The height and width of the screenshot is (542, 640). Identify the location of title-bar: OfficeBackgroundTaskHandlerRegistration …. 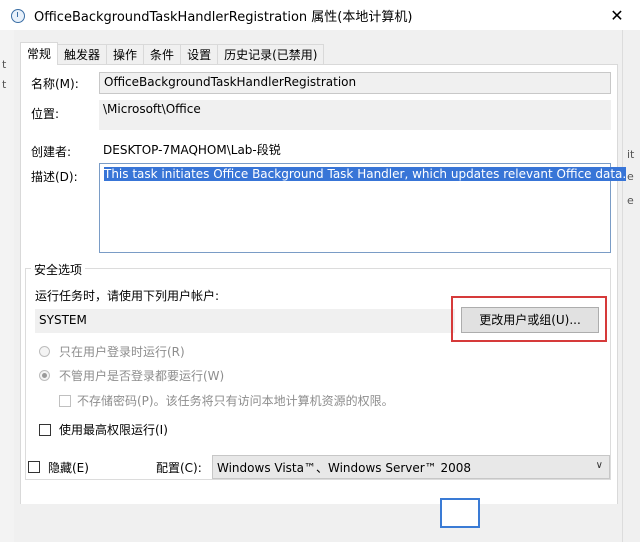
(320, 15).